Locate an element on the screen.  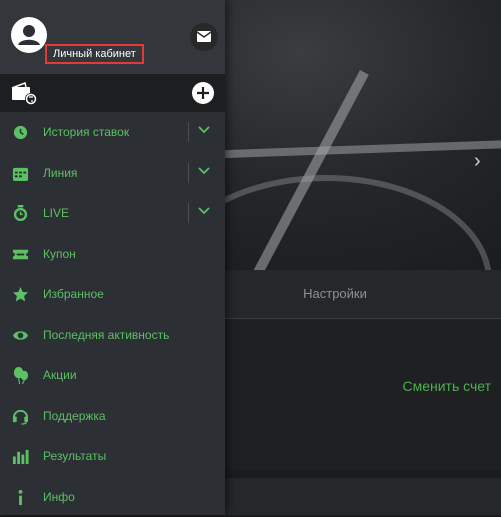
ticket-icon is located at coordinates (20, 254).